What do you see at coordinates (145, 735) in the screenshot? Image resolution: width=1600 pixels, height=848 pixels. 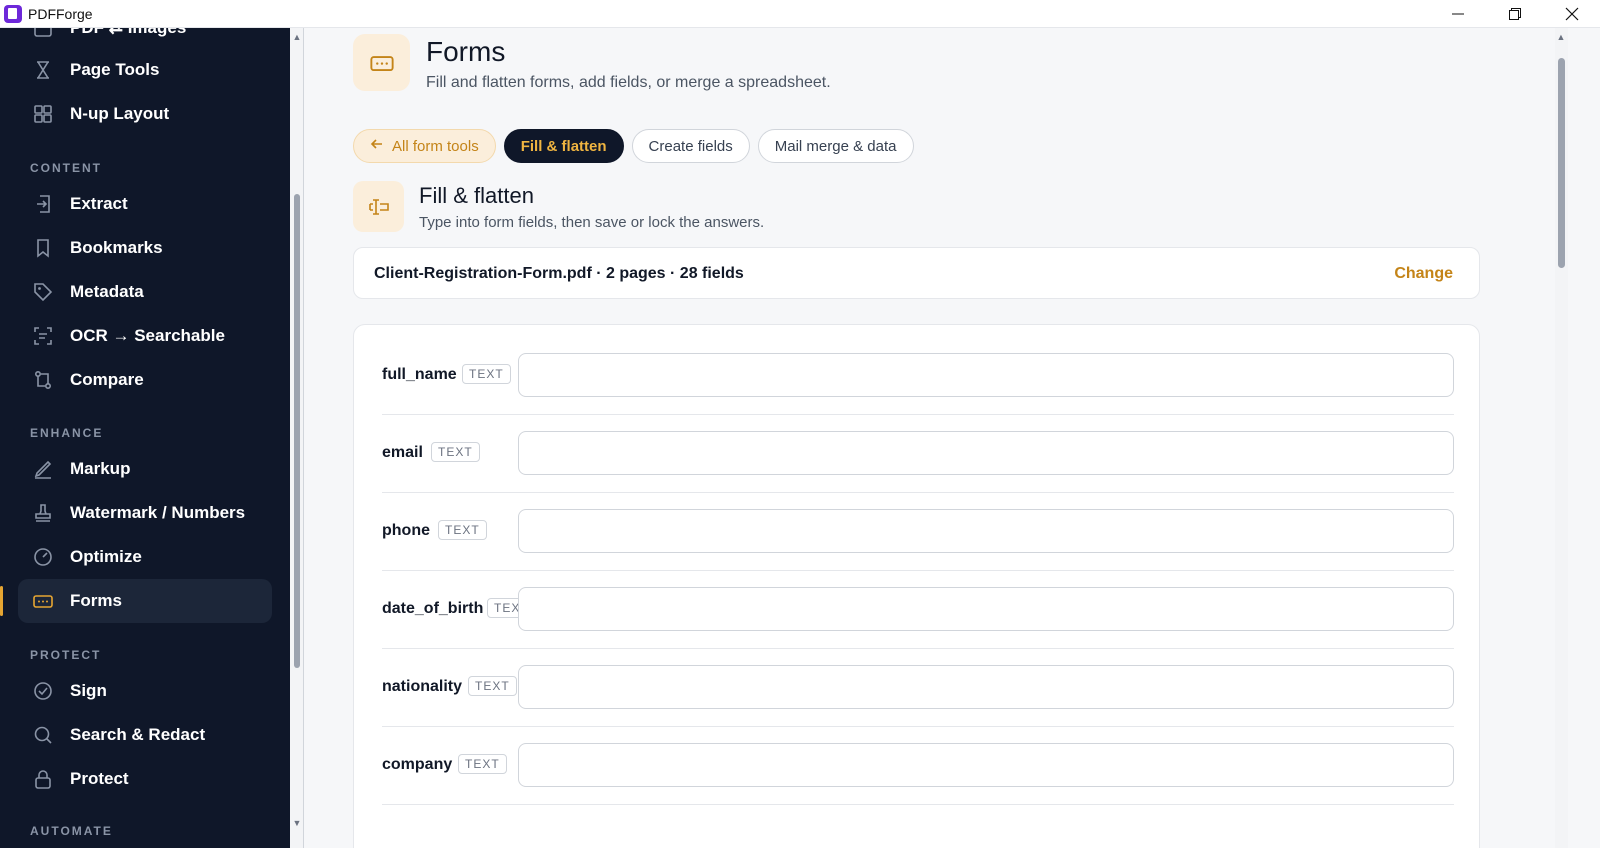 I see `sidebar-item-search-redact: Search & Redact` at bounding box center [145, 735].